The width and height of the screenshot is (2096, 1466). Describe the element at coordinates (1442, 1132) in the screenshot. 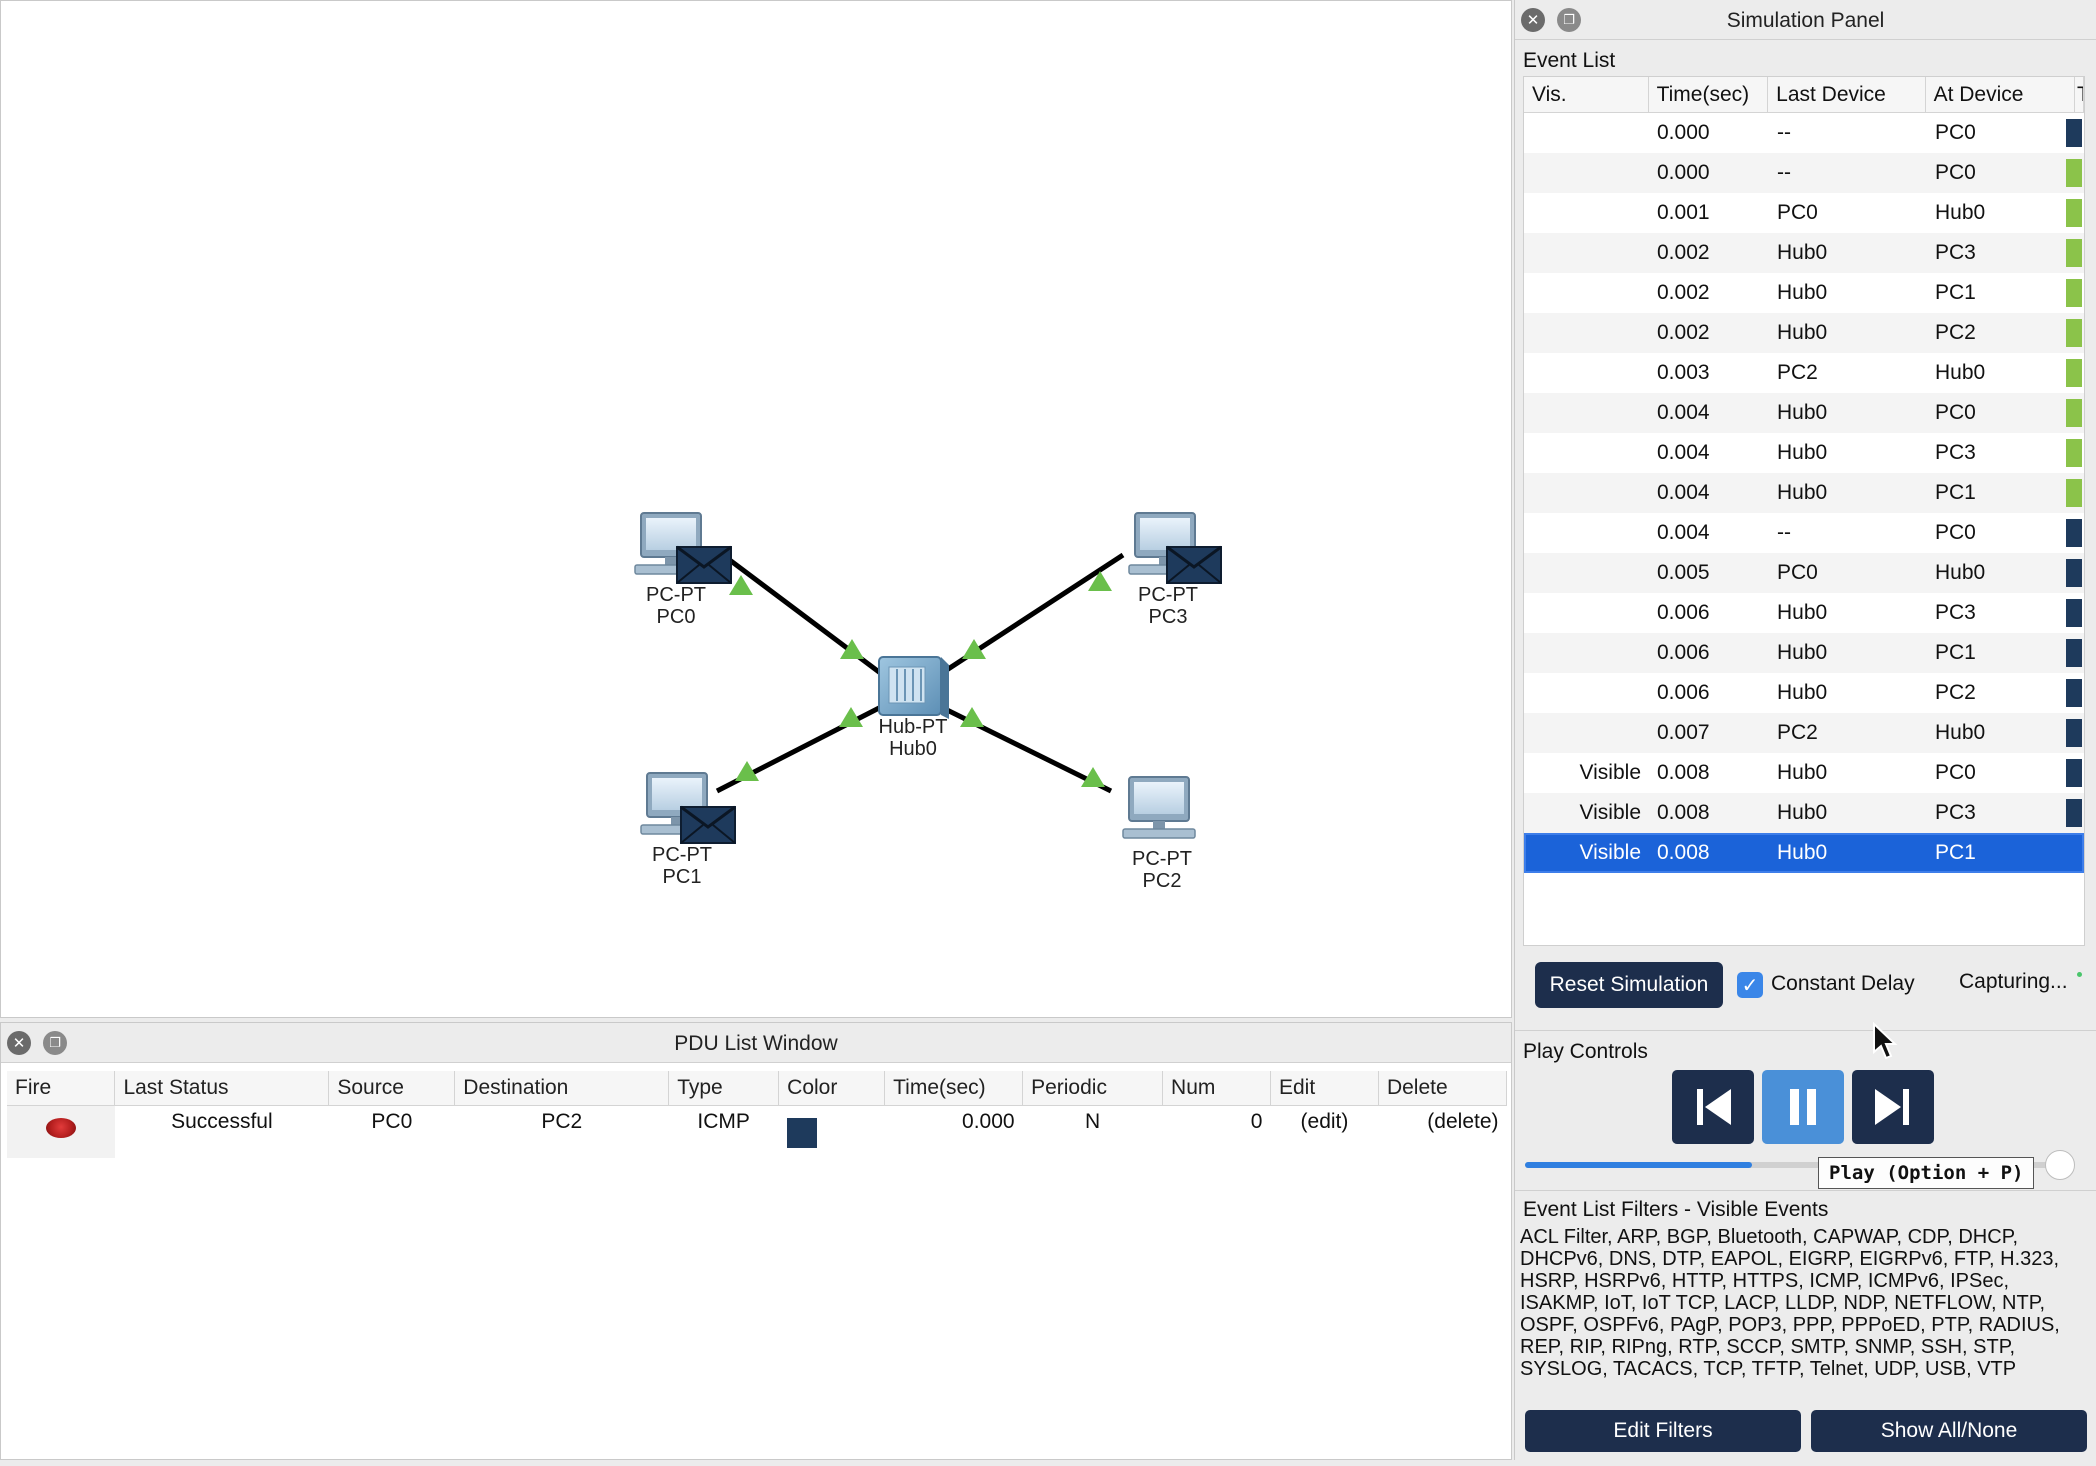

I see `delete-link: (delete)` at that location.